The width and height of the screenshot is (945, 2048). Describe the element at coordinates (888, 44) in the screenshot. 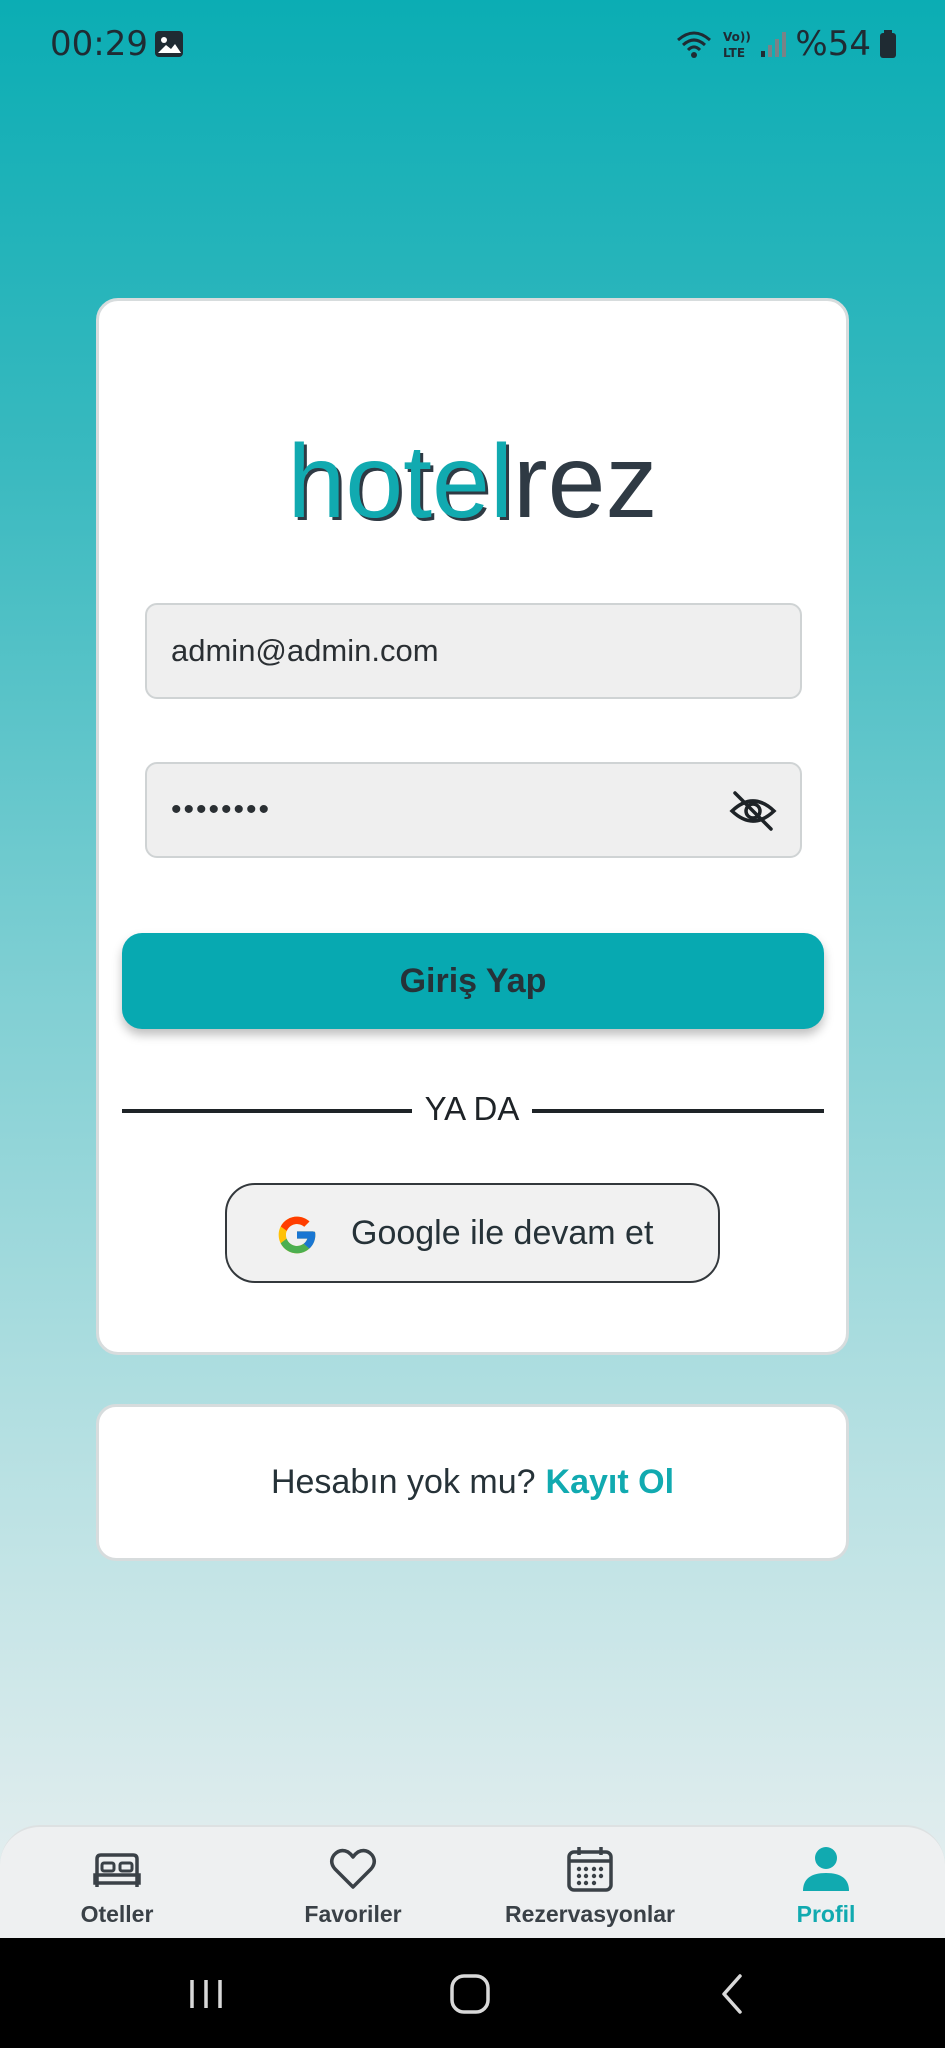

I see `battery-icon` at that location.